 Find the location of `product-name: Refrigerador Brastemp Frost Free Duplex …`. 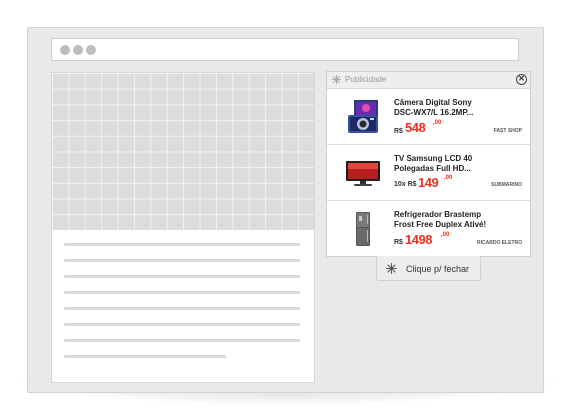

product-name: Refrigerador Brastemp Frost Free Duplex … is located at coordinates (459, 220).